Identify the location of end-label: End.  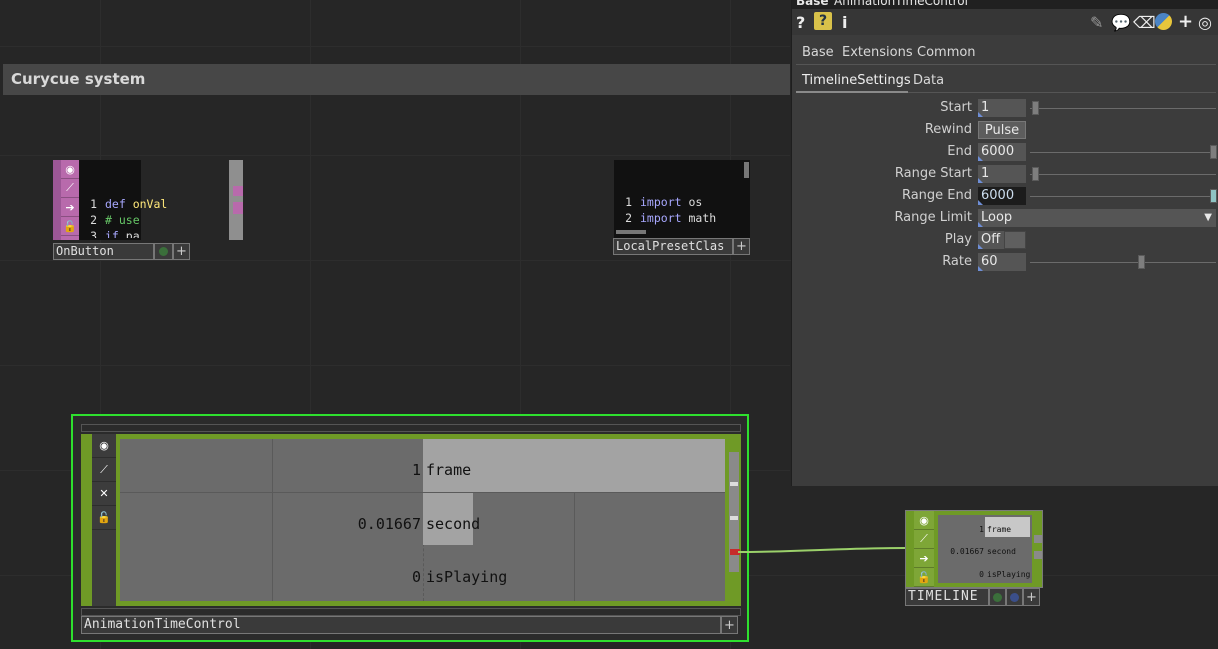
(959, 151).